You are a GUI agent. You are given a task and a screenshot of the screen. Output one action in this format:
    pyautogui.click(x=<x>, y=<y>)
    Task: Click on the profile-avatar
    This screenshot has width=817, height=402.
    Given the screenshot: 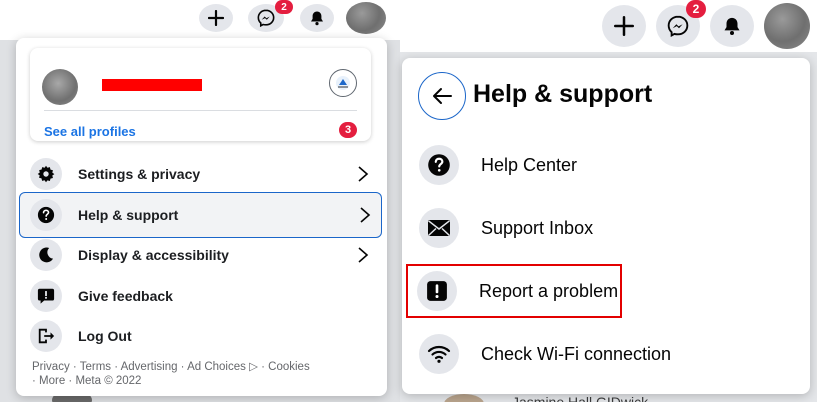 What is the action you would take?
    pyautogui.click(x=60, y=87)
    